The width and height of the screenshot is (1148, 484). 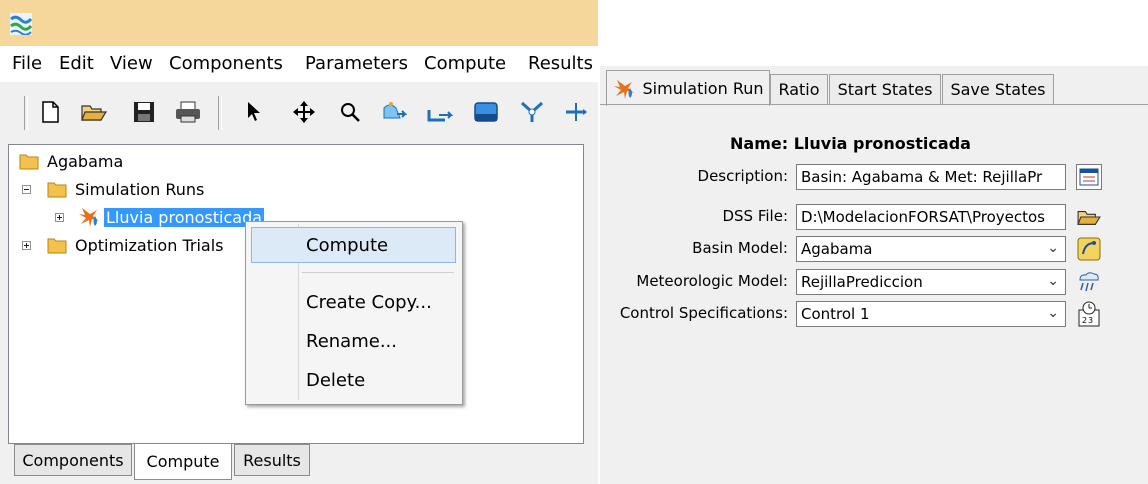 What do you see at coordinates (220, 113) in the screenshot?
I see `toolbar-separator` at bounding box center [220, 113].